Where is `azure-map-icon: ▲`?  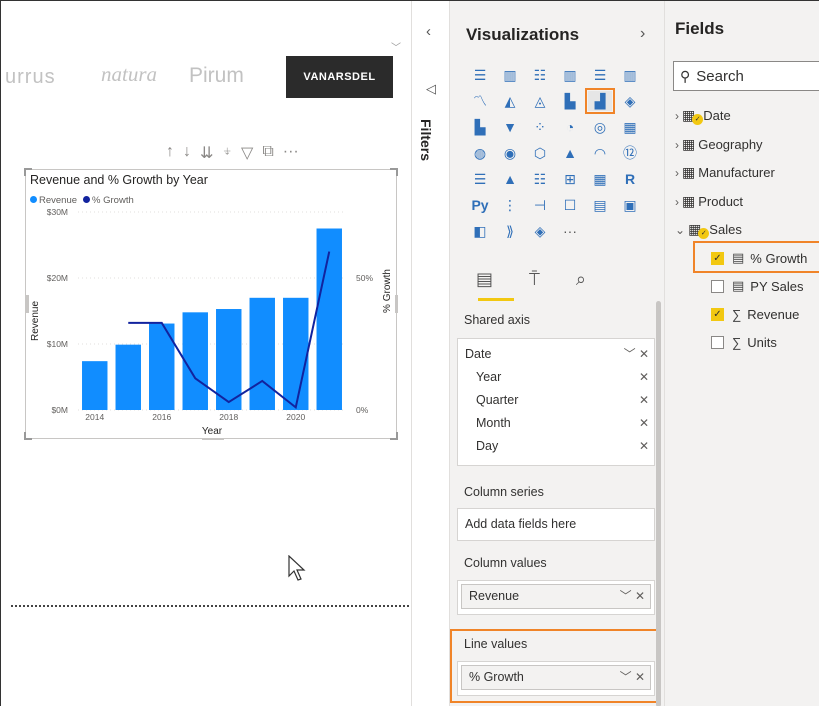
azure-map-icon: ▲ is located at coordinates (570, 153).